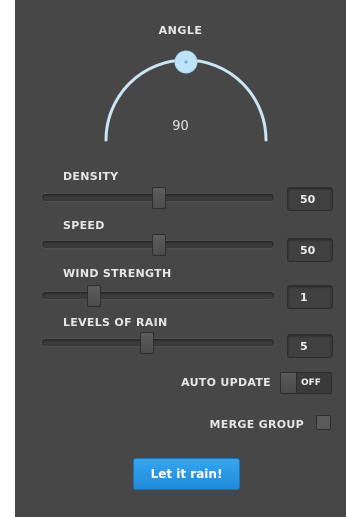 This screenshot has width=347, height=517. Describe the element at coordinates (186, 62) in the screenshot. I see `angle-handle-dot` at that location.